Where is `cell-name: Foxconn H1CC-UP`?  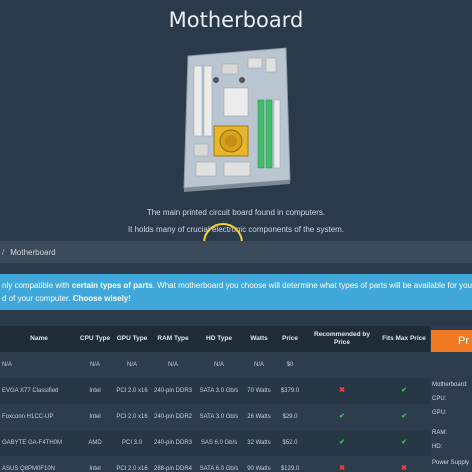
cell-name: Foxconn H1CC-UP is located at coordinates (28, 417).